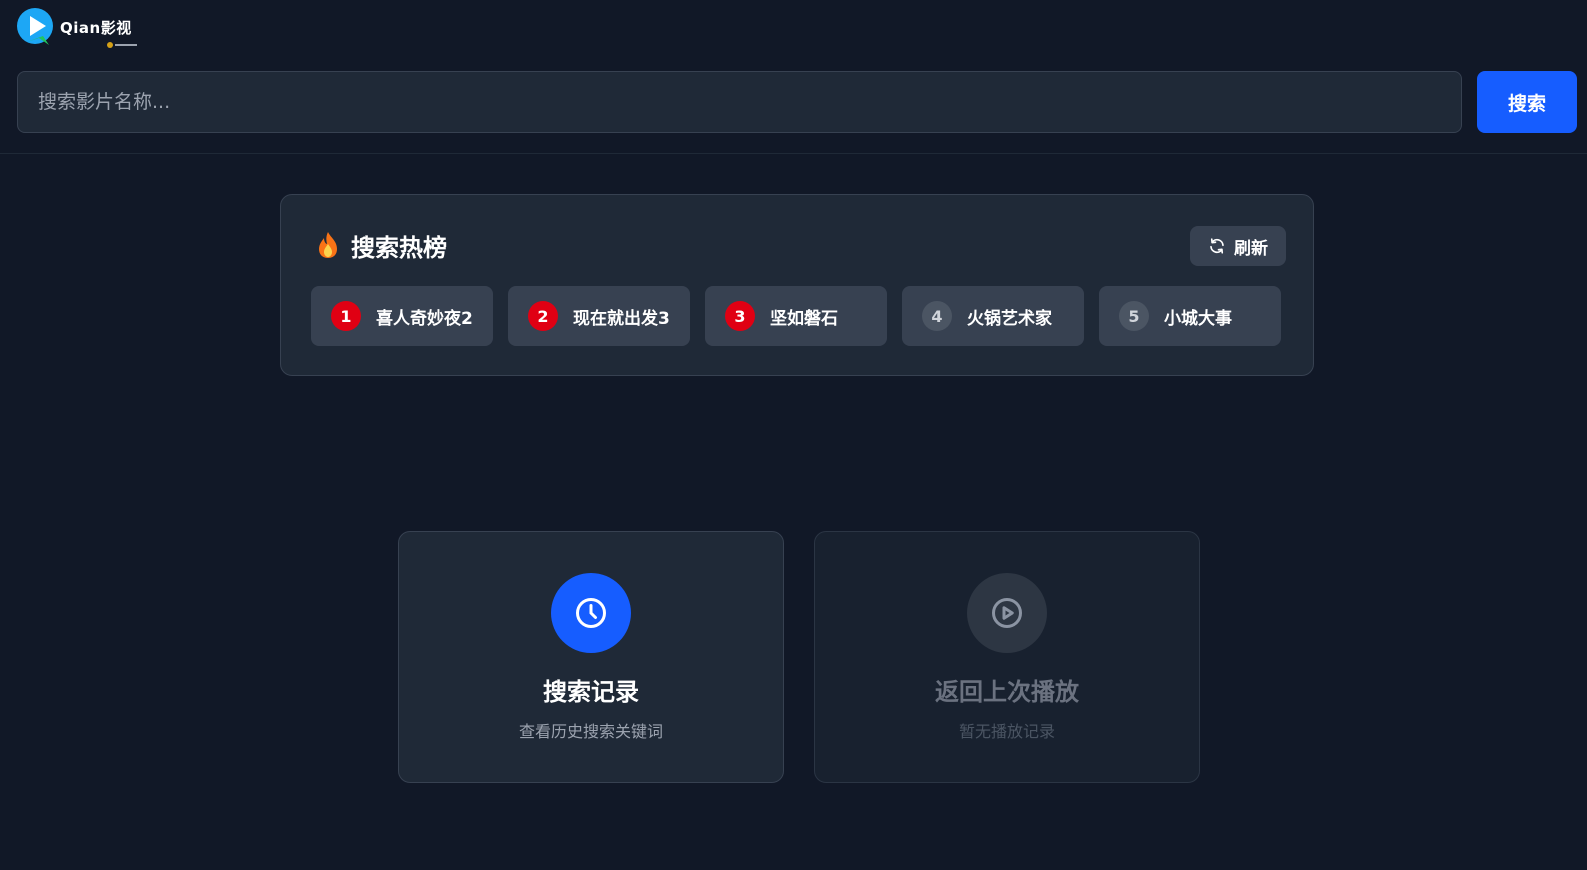 The height and width of the screenshot is (870, 1587). Describe the element at coordinates (543, 316) in the screenshot. I see `rank-badge: 2` at that location.